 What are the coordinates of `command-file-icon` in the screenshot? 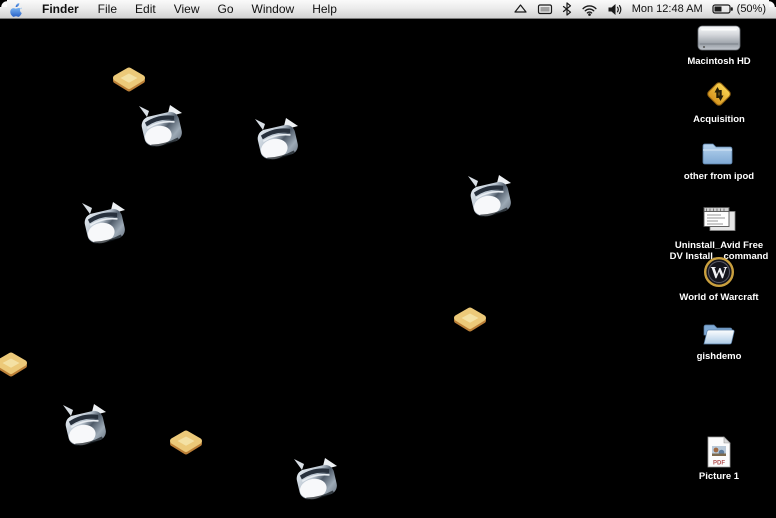 It's located at (719, 220).